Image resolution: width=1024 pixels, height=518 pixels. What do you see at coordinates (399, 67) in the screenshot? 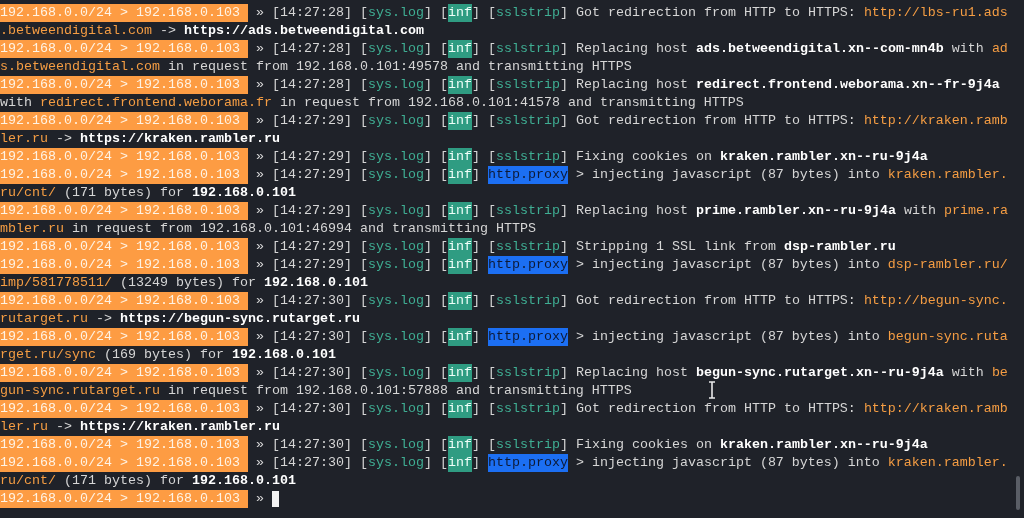
I see `log-text: in request from 192.168.0.101:49578 and transmitting HTTPS` at bounding box center [399, 67].